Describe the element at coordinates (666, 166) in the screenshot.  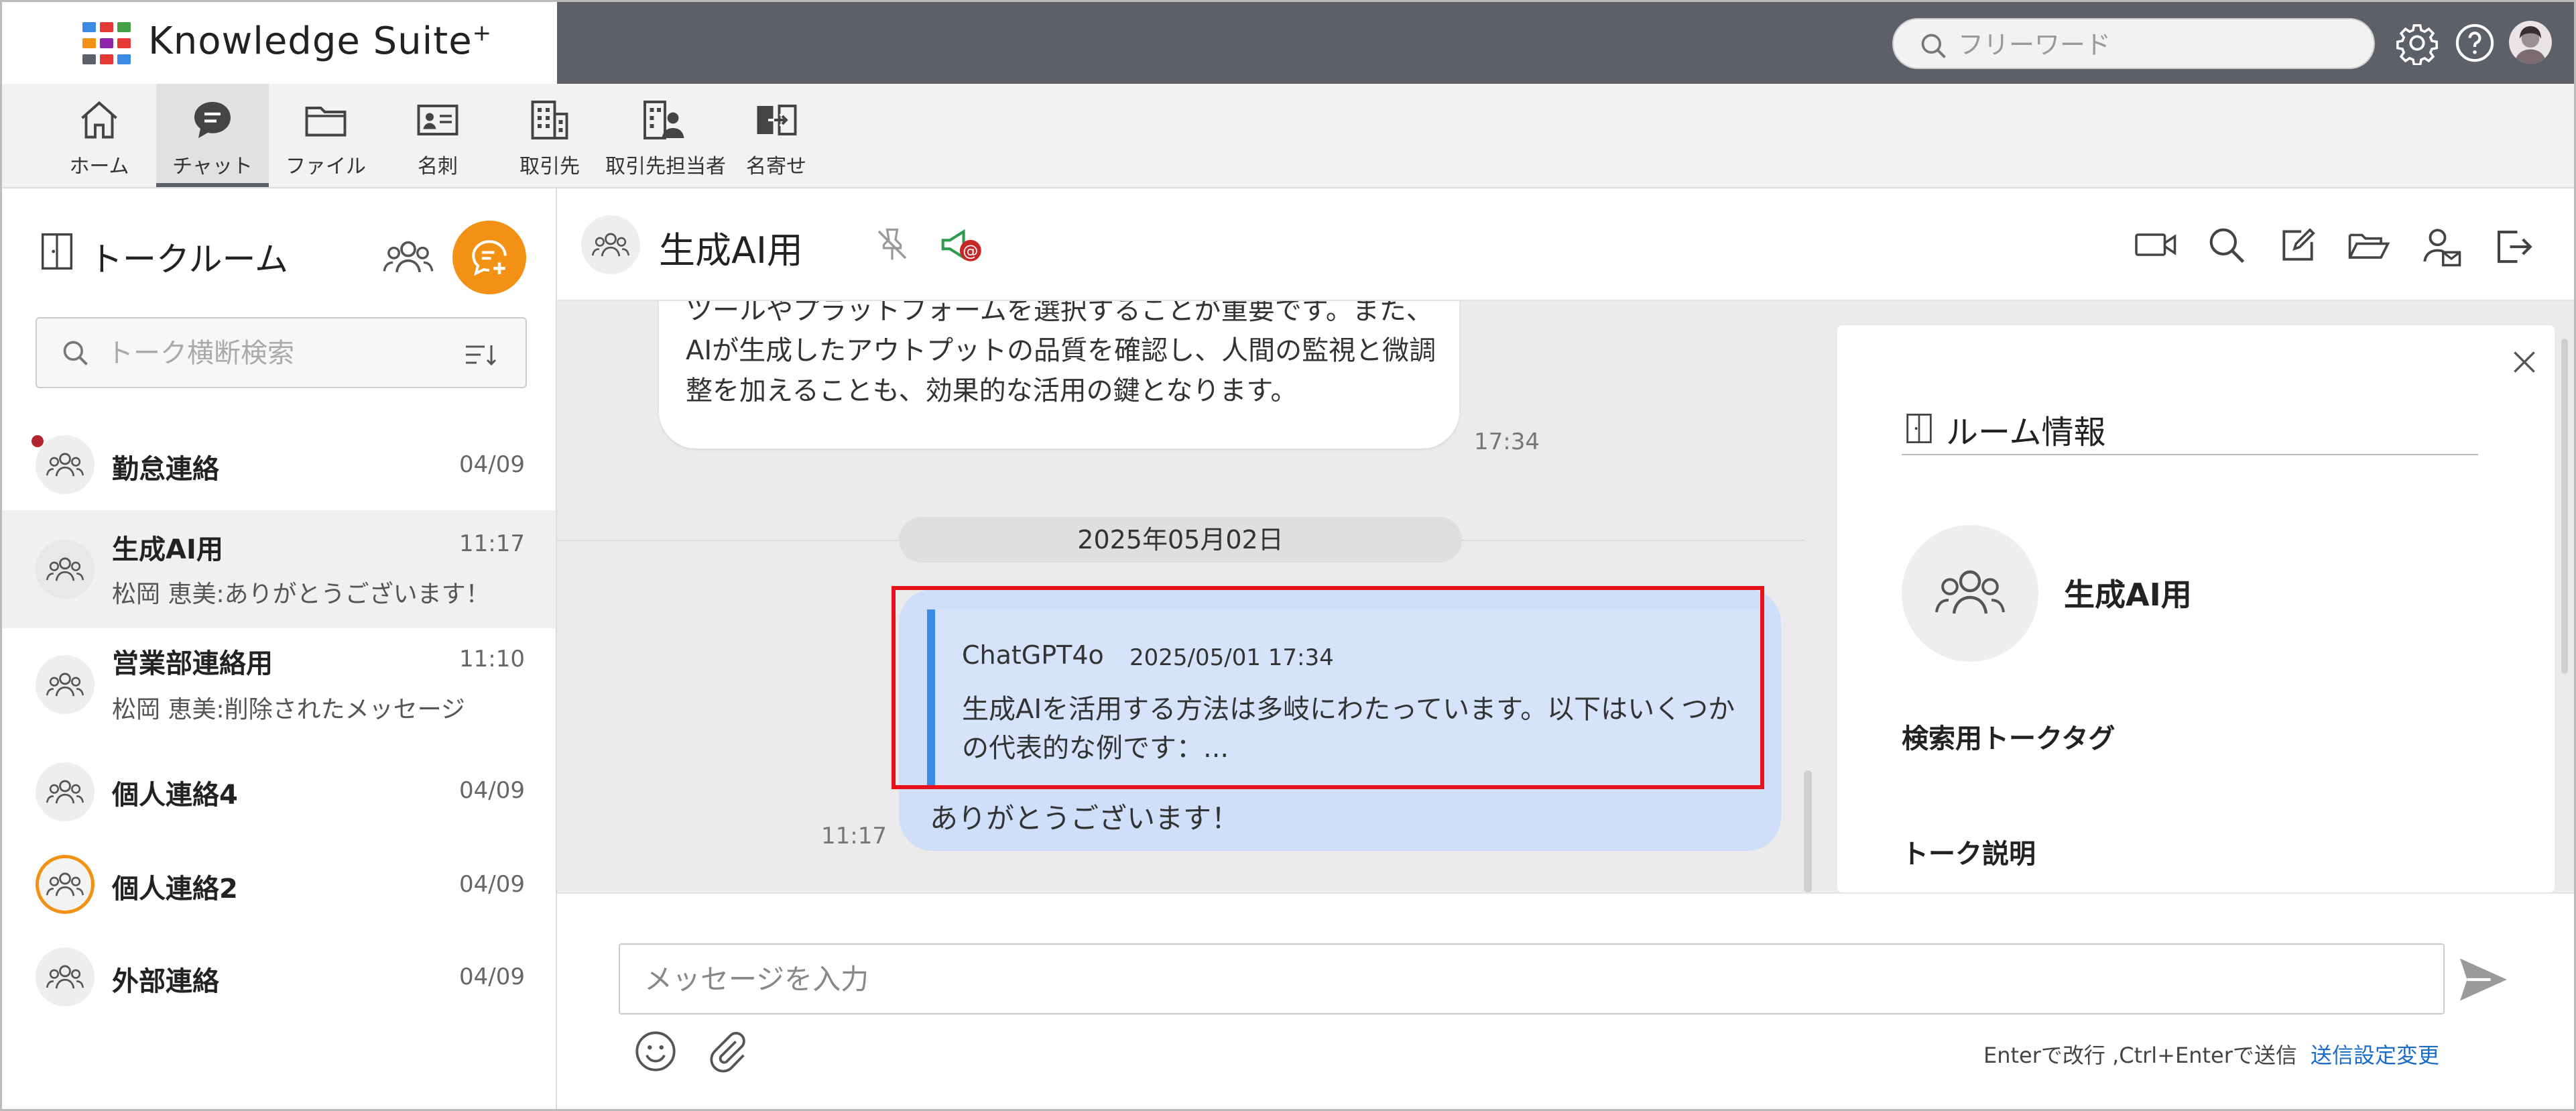
I see `tool-client-contact-label: 取引先担当者` at that location.